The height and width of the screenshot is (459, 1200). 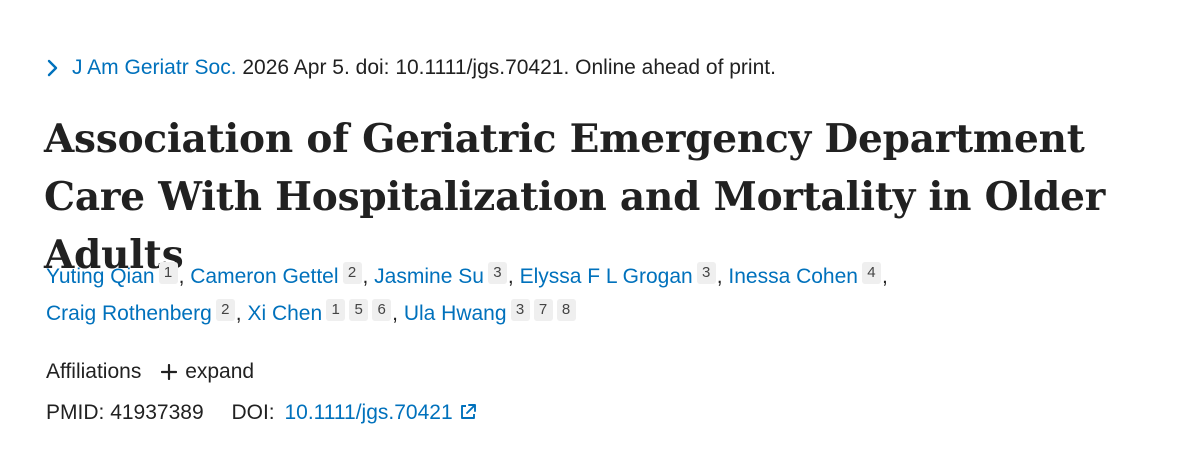 I want to click on author-name-link: Inessa Cohen, so click(x=793, y=276).